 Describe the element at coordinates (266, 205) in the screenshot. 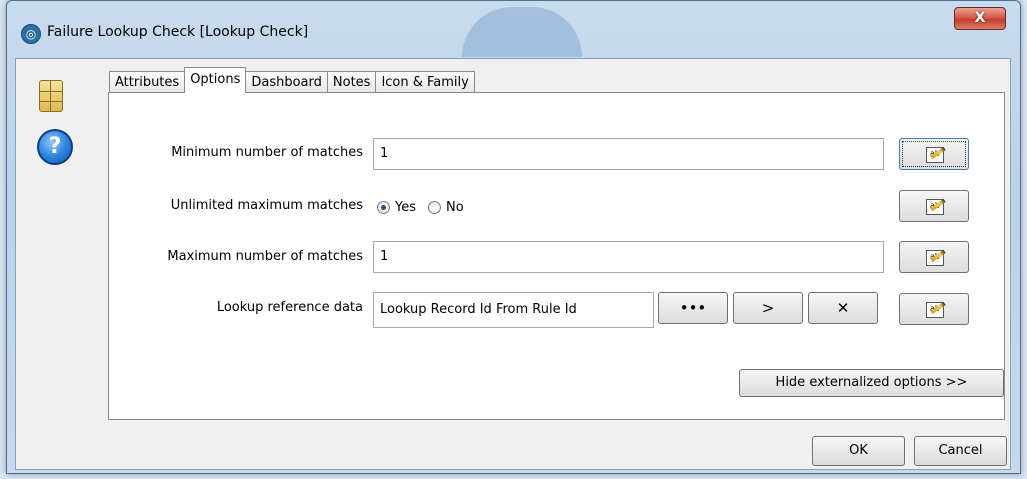

I see `unlimited-max-label: Unlimited maximum matches` at that location.